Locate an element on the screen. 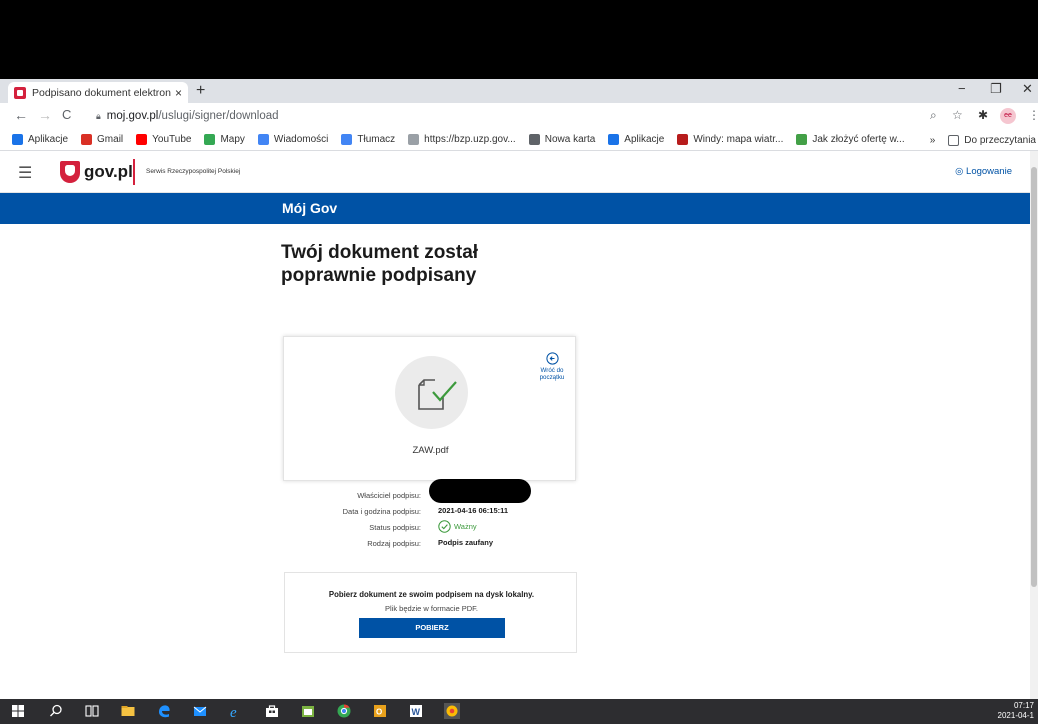  gov-logo: gov.pl is located at coordinates (108, 172).